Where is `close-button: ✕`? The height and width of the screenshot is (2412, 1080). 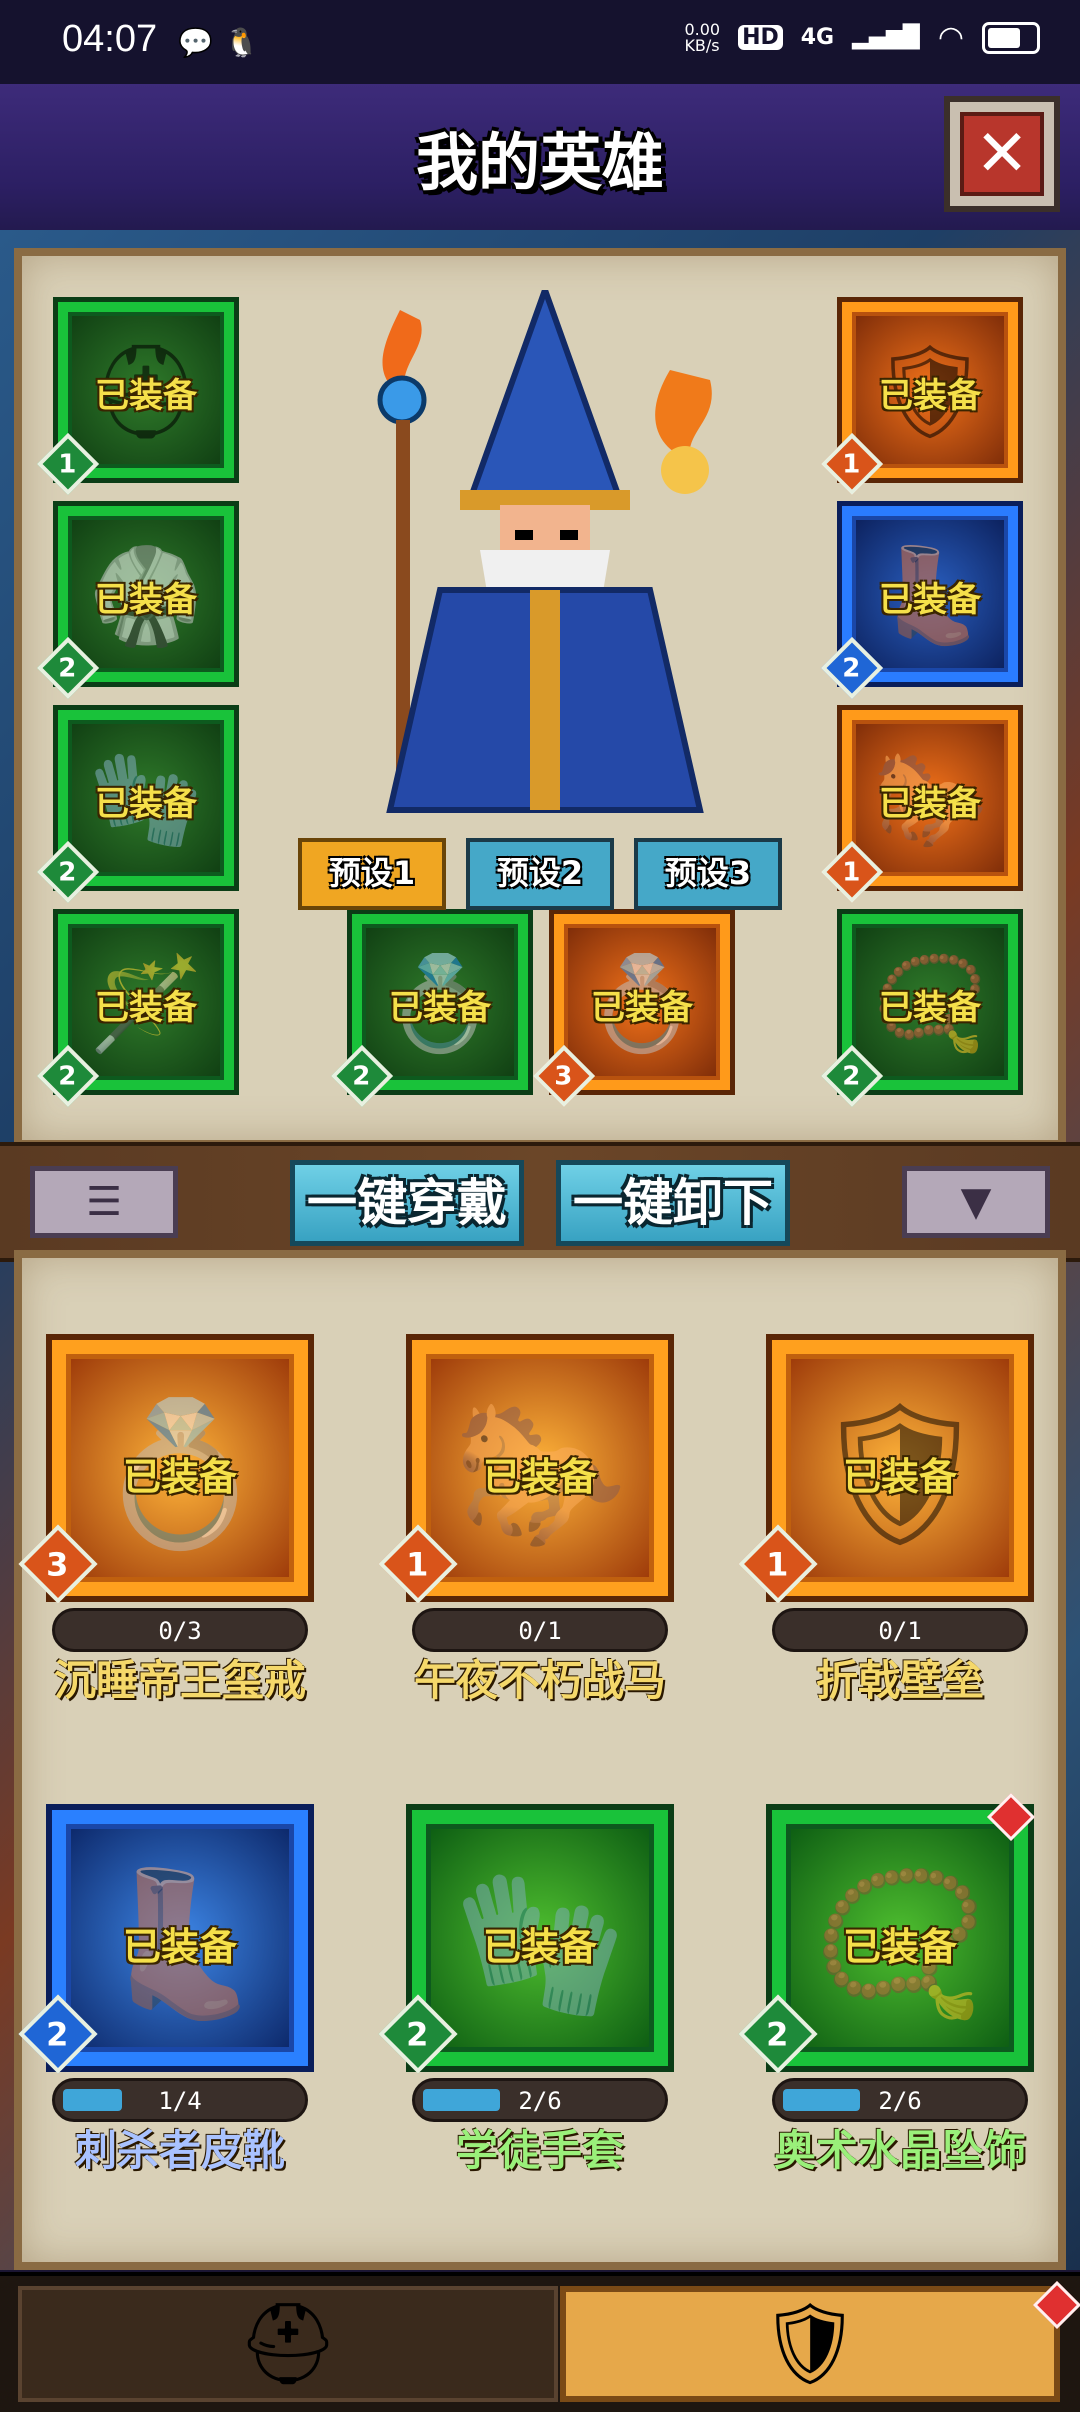
close-button: ✕ is located at coordinates (1002, 154).